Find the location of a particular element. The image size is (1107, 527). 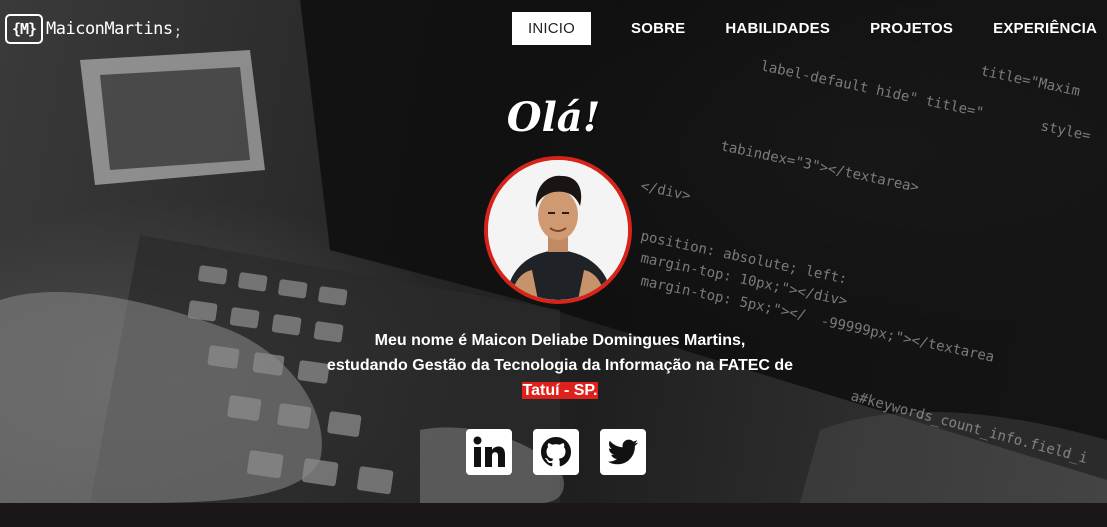

bio-location-highlight: Tatuí - SP. is located at coordinates (560, 390).